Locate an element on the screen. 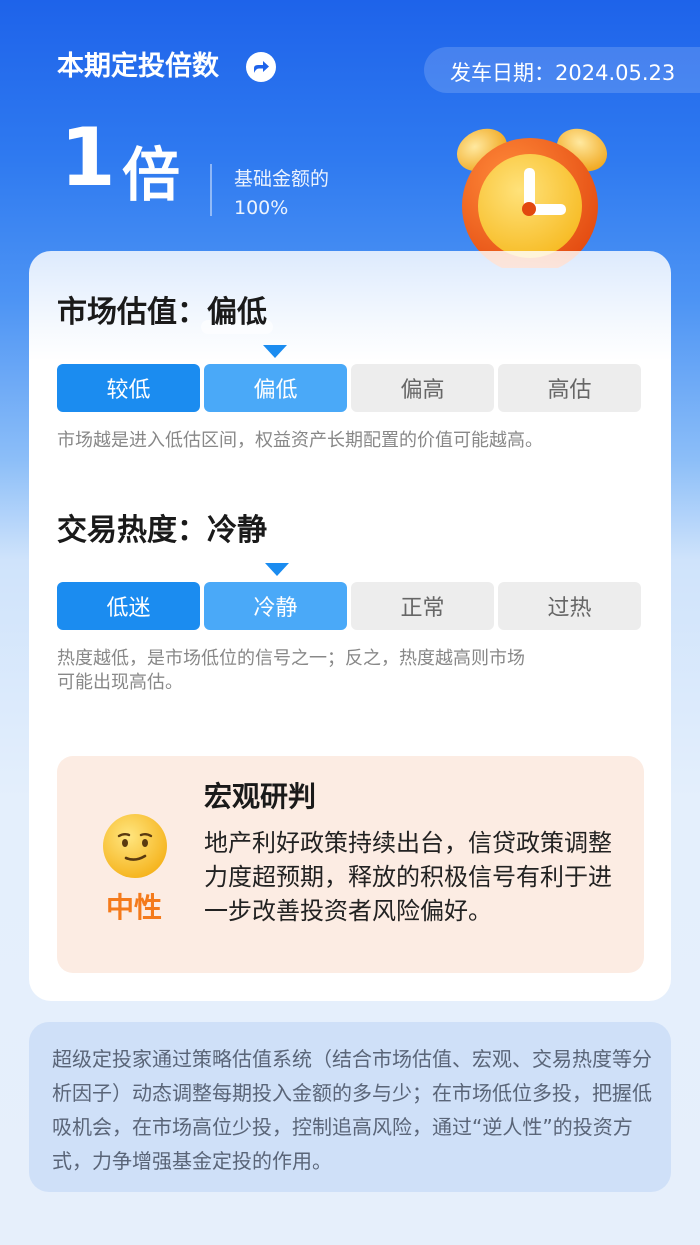 This screenshot has width=700, height=1245. valuation-option-2: 偏高 is located at coordinates (422, 388).